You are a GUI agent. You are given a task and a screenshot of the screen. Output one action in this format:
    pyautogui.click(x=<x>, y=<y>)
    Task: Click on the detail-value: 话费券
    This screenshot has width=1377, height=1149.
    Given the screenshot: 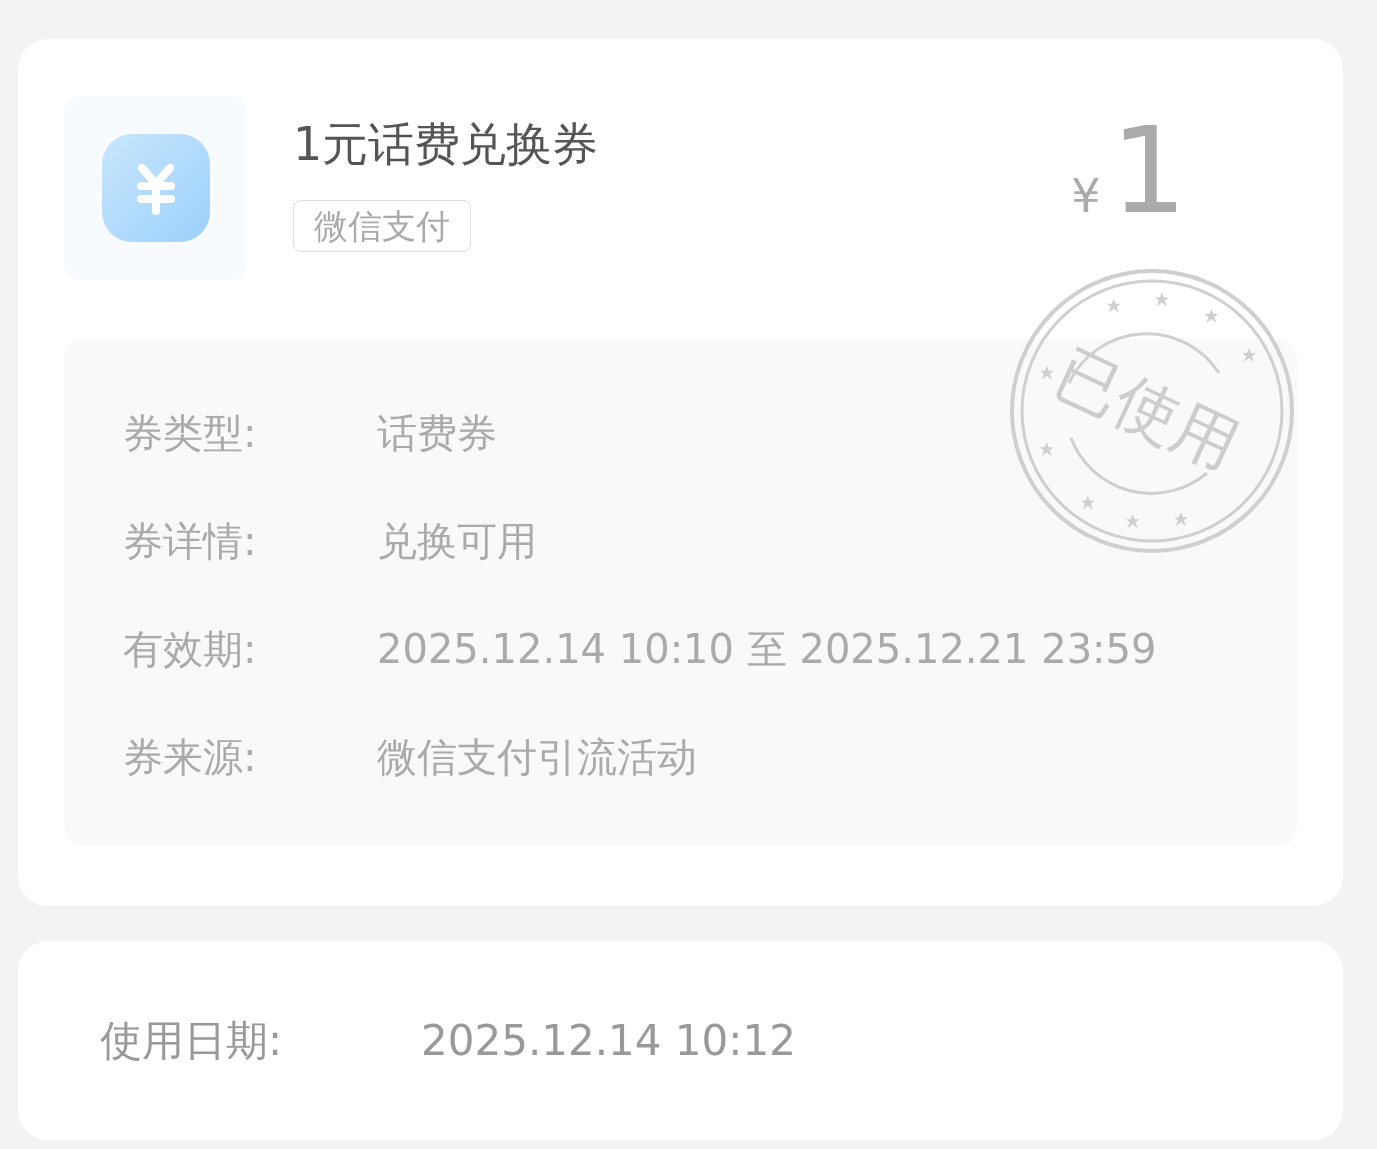 What is the action you would take?
    pyautogui.click(x=437, y=433)
    